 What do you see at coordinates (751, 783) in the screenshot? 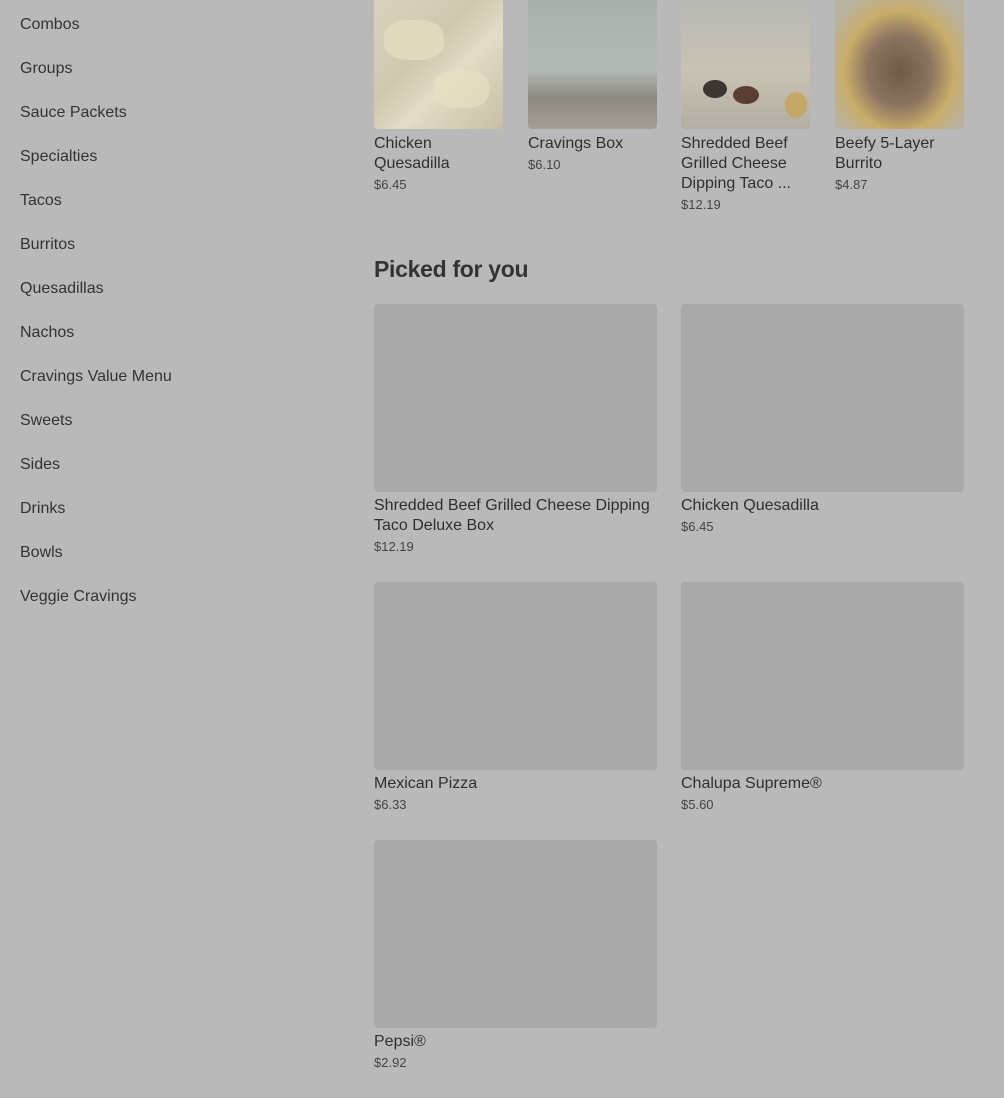
I see `item-title: Chalupa Supreme®` at bounding box center [751, 783].